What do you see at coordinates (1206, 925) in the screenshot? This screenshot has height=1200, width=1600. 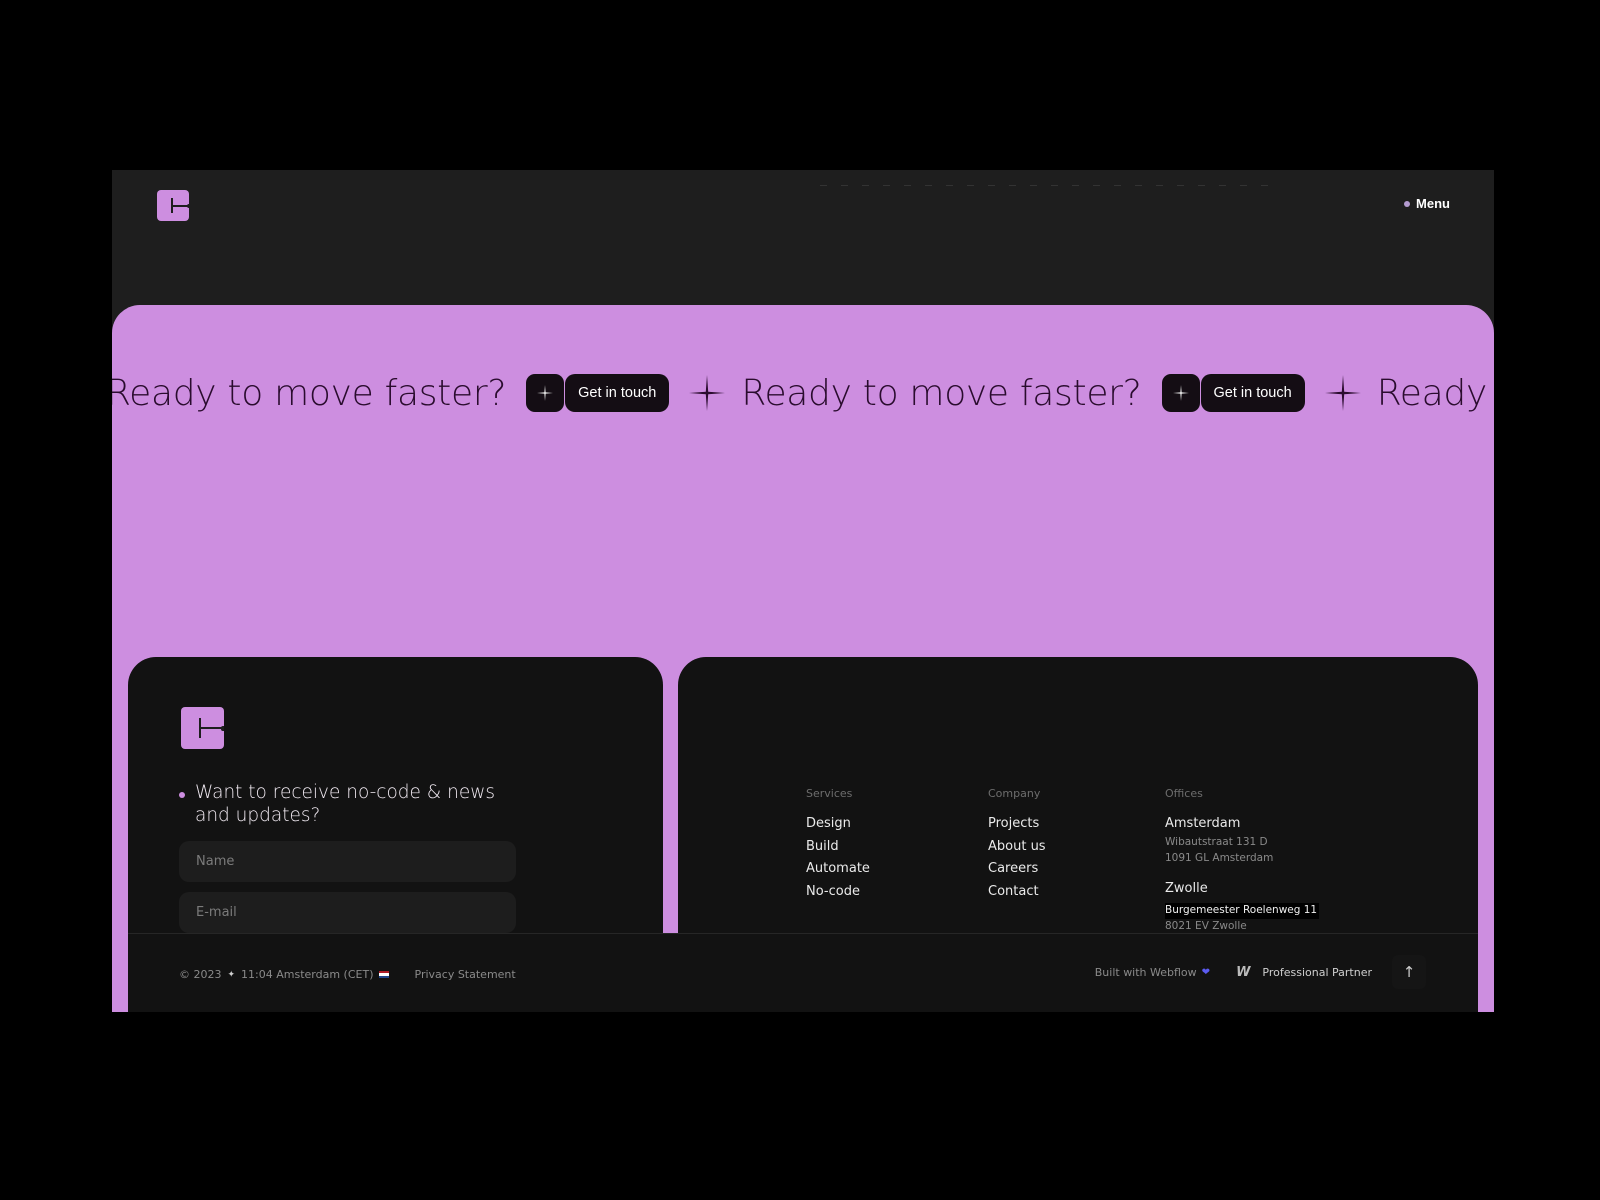 I see `office-postcode: 8021 EV Zwolle` at bounding box center [1206, 925].